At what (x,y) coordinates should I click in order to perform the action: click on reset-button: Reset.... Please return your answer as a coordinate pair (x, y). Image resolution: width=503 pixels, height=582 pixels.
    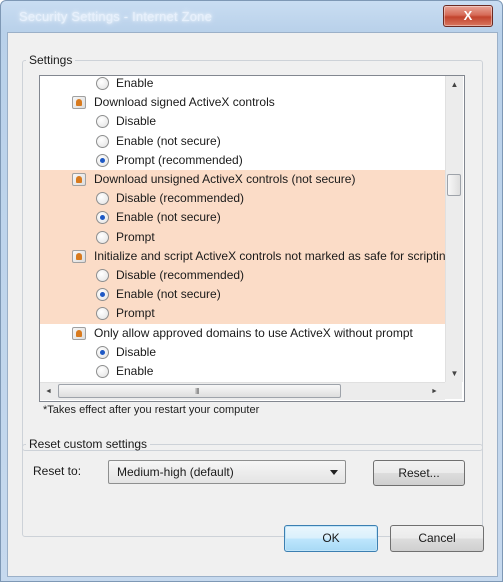
    Looking at the image, I should click on (419, 473).